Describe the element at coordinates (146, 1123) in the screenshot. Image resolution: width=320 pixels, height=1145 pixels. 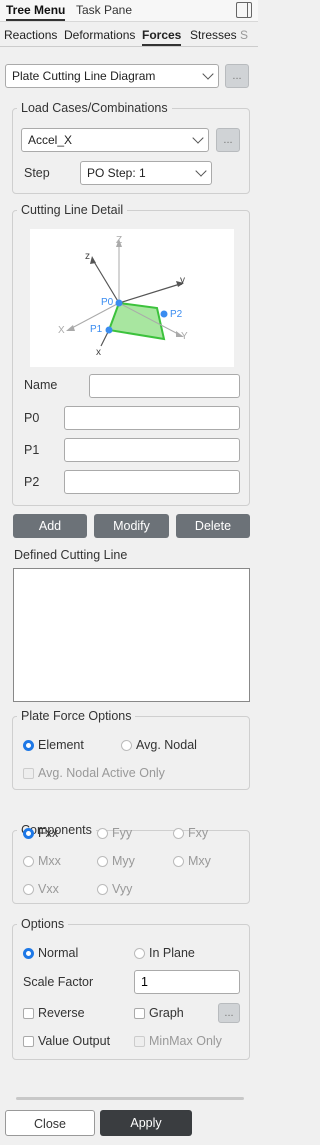
I see `apply-button: Apply` at that location.